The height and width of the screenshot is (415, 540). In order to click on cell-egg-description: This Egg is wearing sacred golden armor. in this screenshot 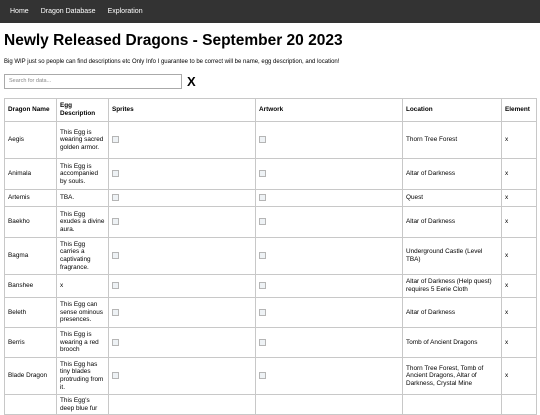, I will do `click(82, 140)`.